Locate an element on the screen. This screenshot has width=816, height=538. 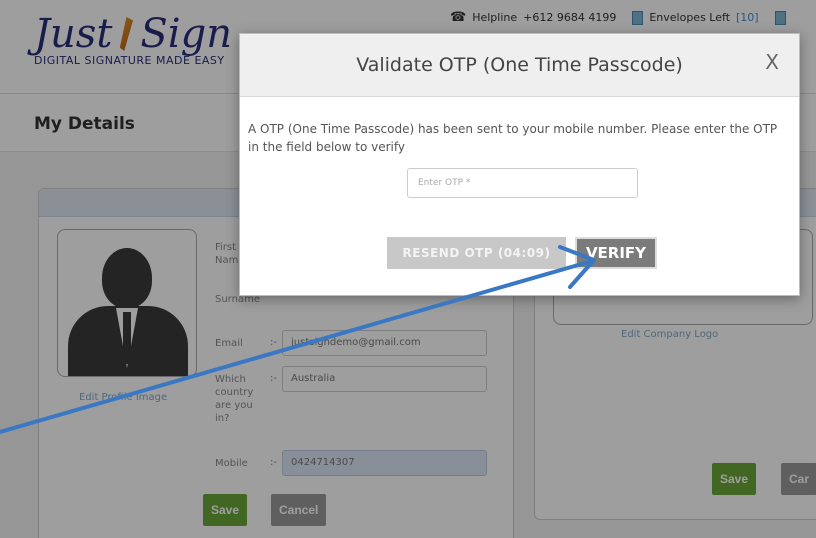
modal-header: Validate OTP (One Time Passcode) X is located at coordinates (519, 65).